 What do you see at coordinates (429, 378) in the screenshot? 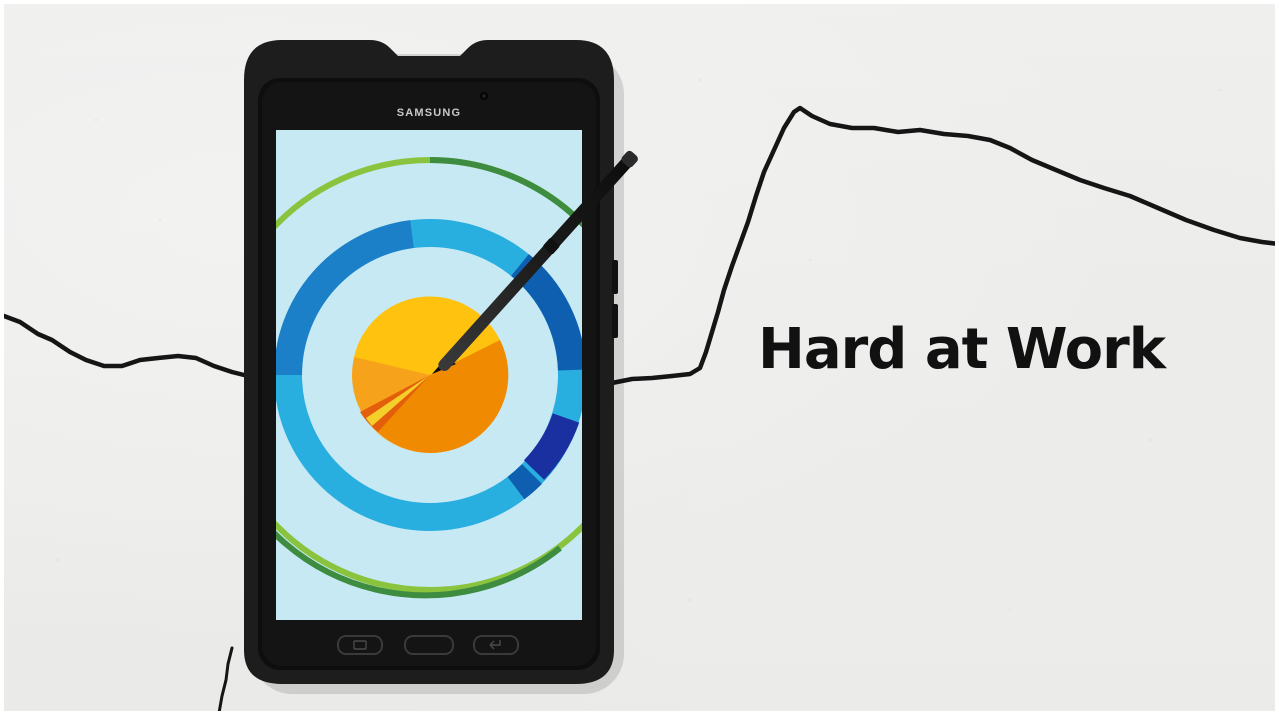
I see `target-chart-illustration` at bounding box center [429, 378].